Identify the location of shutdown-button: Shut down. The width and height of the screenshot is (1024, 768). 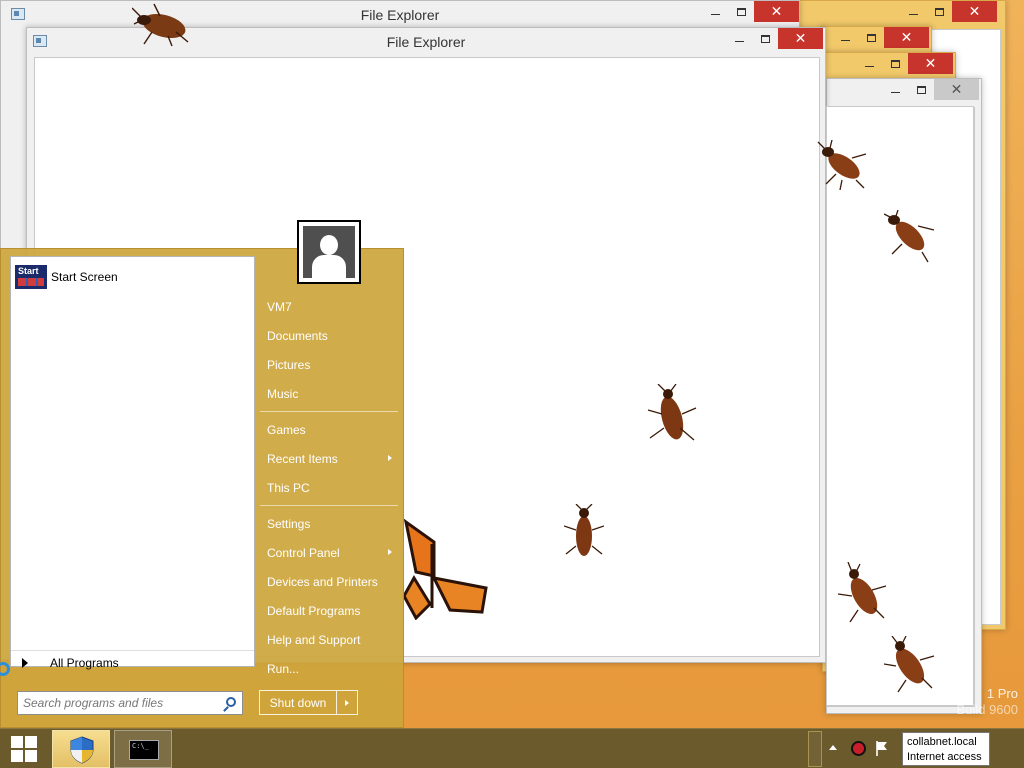
(308, 702).